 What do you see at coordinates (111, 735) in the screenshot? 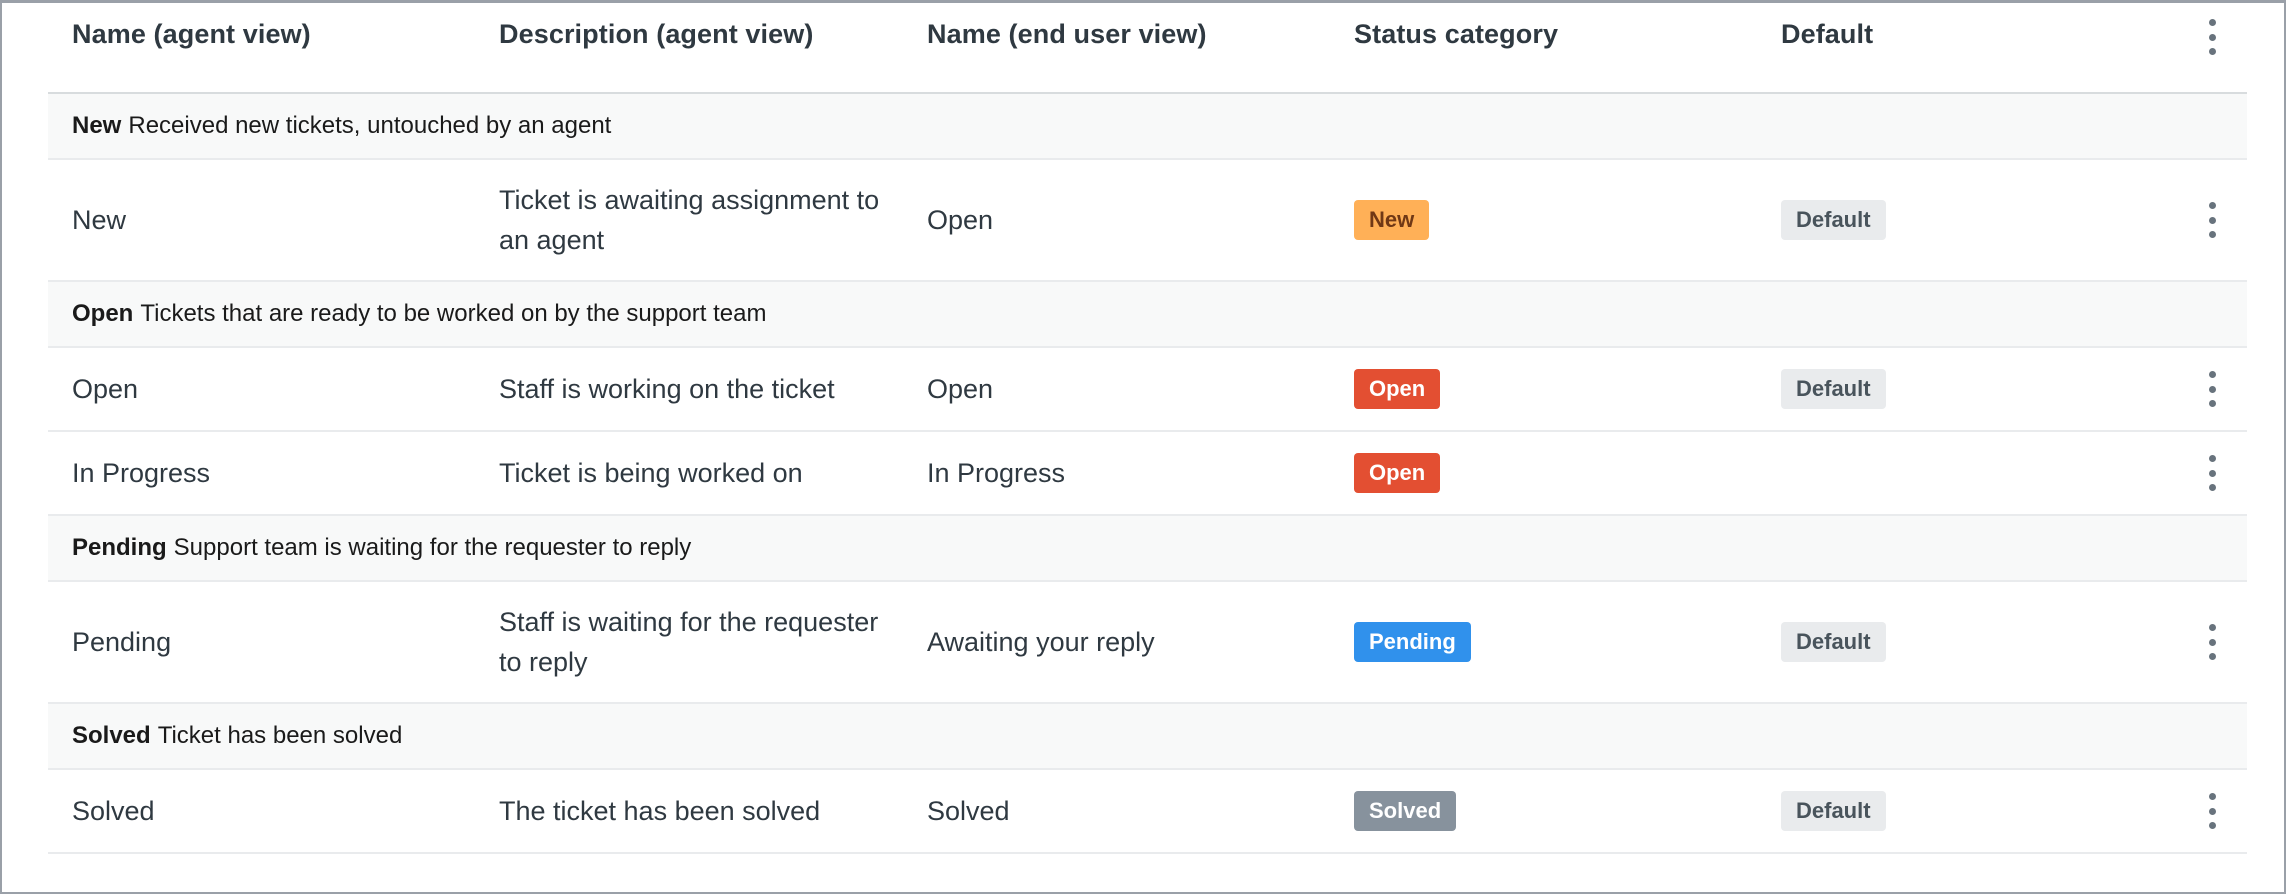
I see `group-title: Solved` at bounding box center [111, 735].